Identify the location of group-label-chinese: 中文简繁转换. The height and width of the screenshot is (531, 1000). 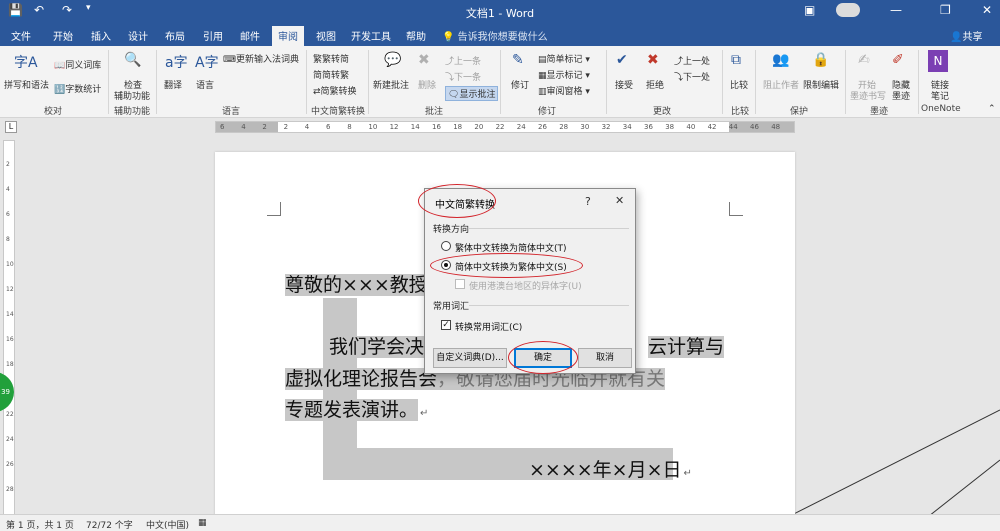
(338, 112).